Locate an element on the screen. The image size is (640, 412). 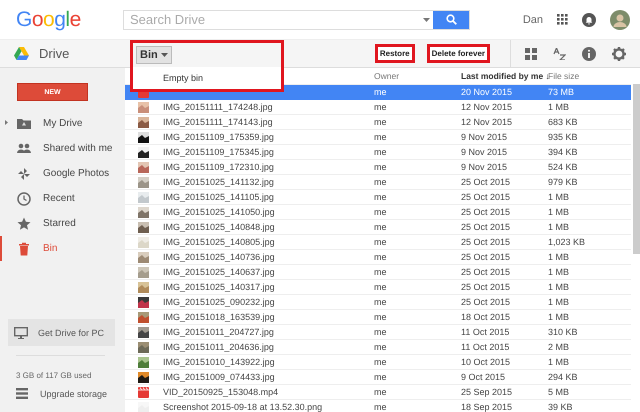
file-row: IMG_20151025_141132.jpg me 25 Oct 2015 979 KB is located at coordinates (378, 182).